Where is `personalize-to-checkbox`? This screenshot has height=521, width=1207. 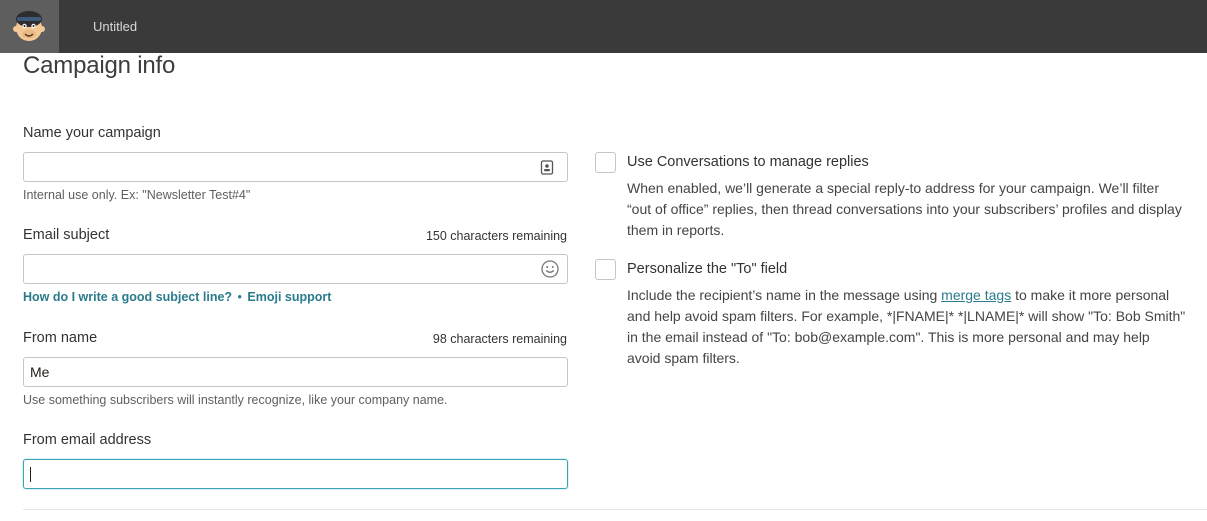 personalize-to-checkbox is located at coordinates (605, 269).